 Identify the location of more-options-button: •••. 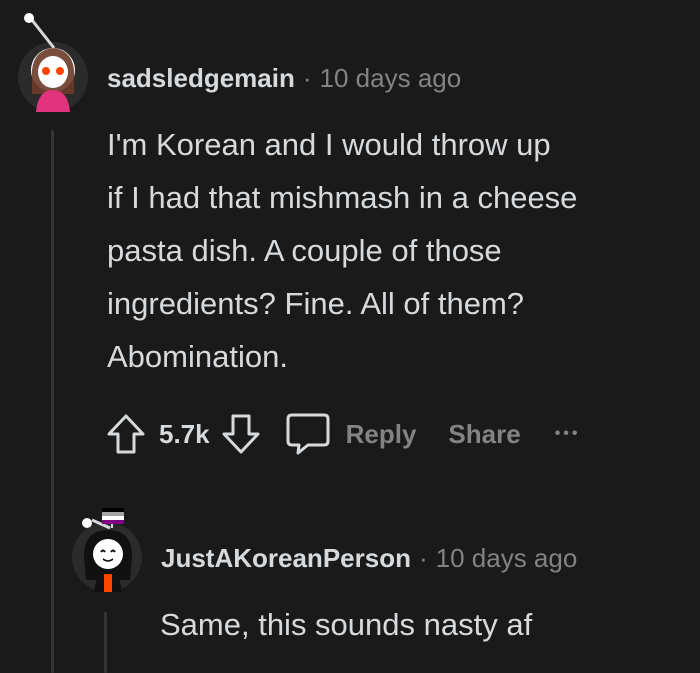
(568, 434).